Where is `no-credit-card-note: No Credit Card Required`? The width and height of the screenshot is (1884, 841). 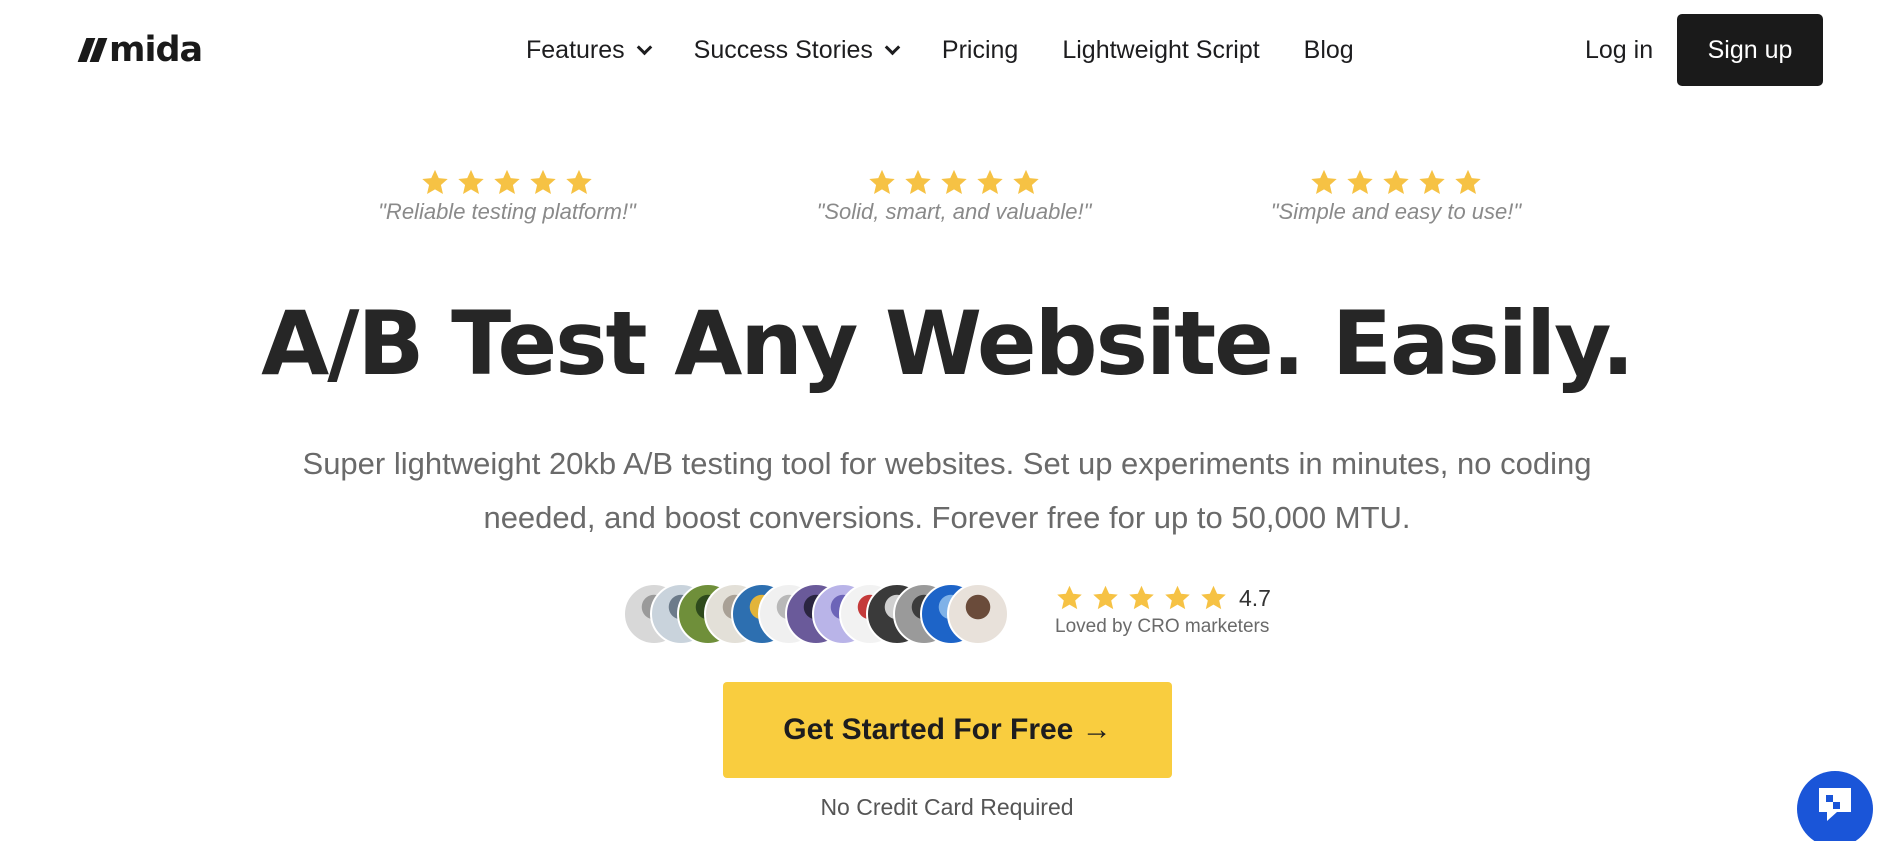
no-credit-card-note: No Credit Card Required is located at coordinates (947, 807).